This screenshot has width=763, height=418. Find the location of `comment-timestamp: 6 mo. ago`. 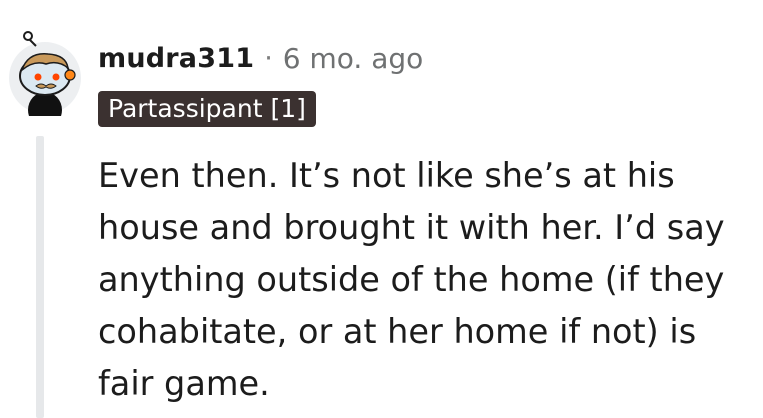

comment-timestamp: 6 mo. ago is located at coordinates (353, 58).